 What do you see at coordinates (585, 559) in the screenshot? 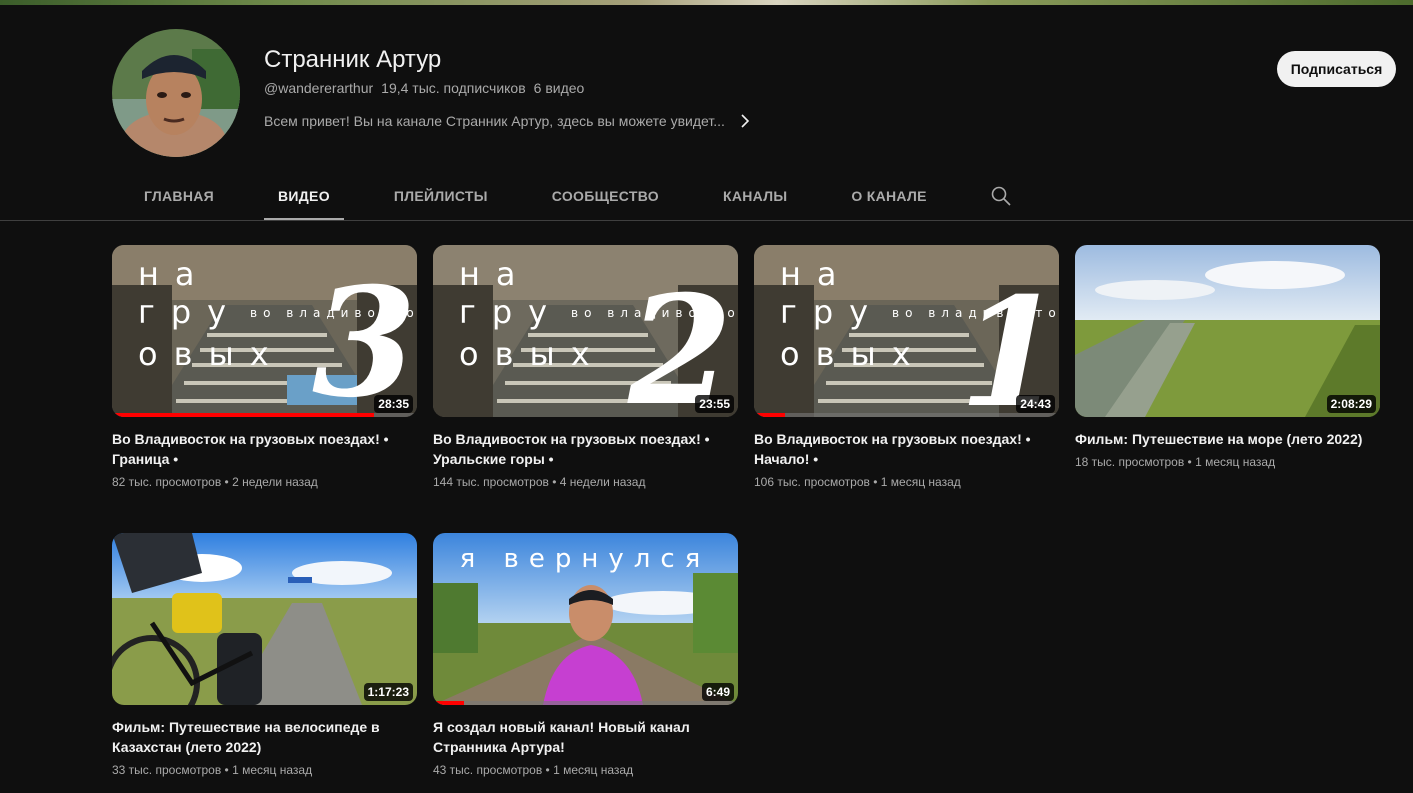
I see `svg-text: я вернулся` at bounding box center [585, 559].